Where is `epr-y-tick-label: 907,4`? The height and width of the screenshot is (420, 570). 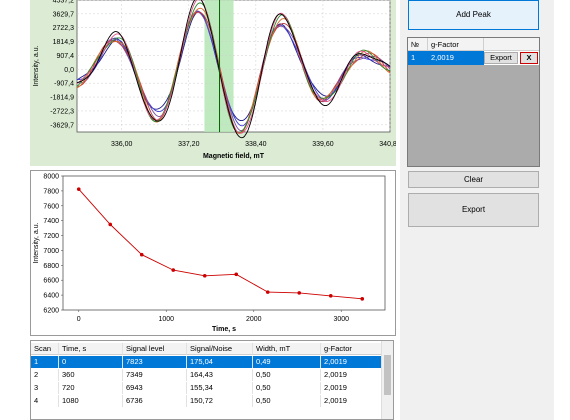 epr-y-tick-label: 907,4 is located at coordinates (65, 56).